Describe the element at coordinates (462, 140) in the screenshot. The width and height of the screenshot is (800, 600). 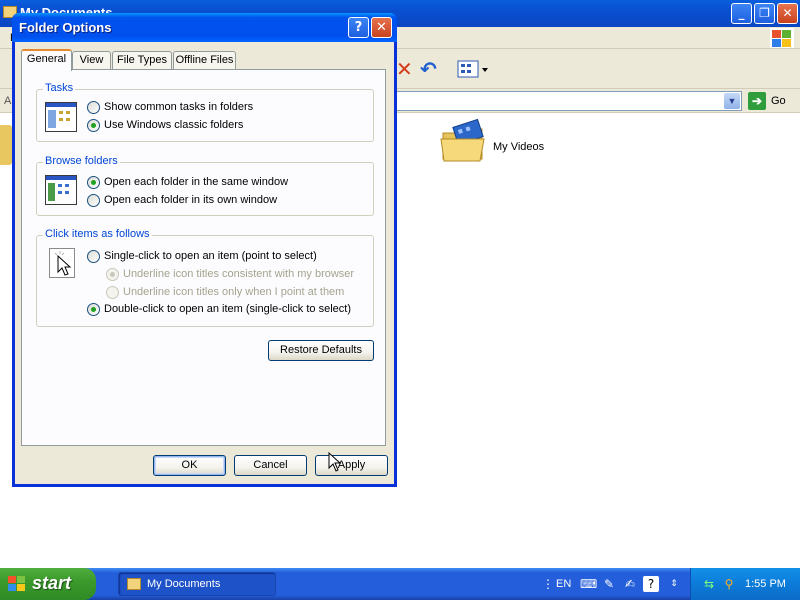
I see `folder-video-icon` at that location.